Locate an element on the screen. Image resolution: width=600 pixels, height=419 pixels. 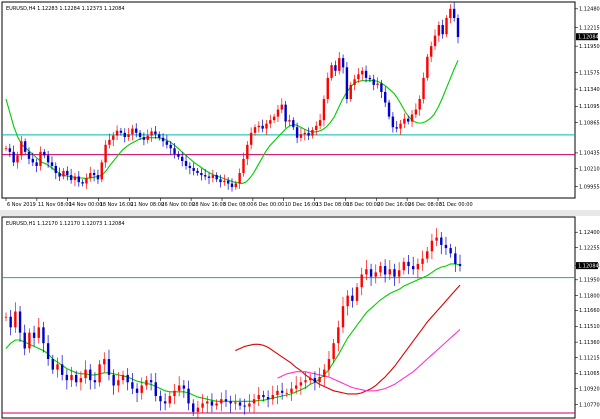
price-tick-label: 1.10770 is located at coordinates (589, 405).